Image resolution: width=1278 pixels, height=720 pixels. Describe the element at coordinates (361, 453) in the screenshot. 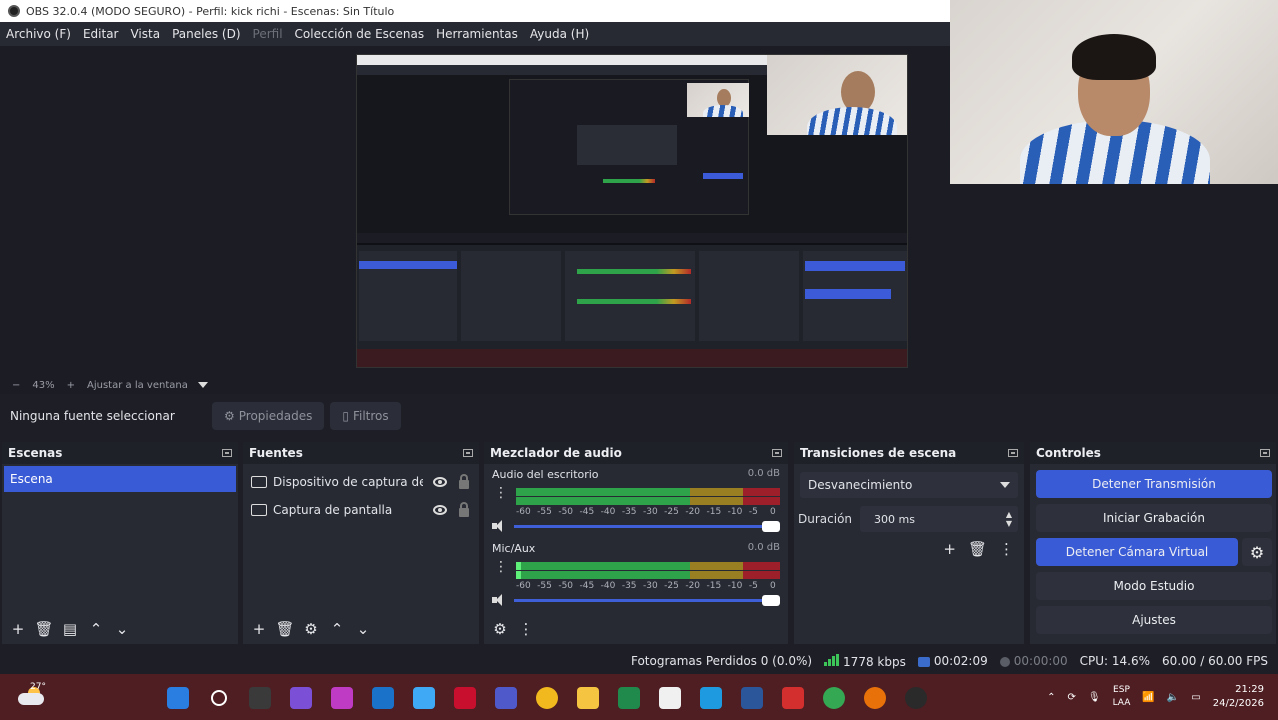

I see `sources-dock-header: Fuentes` at that location.